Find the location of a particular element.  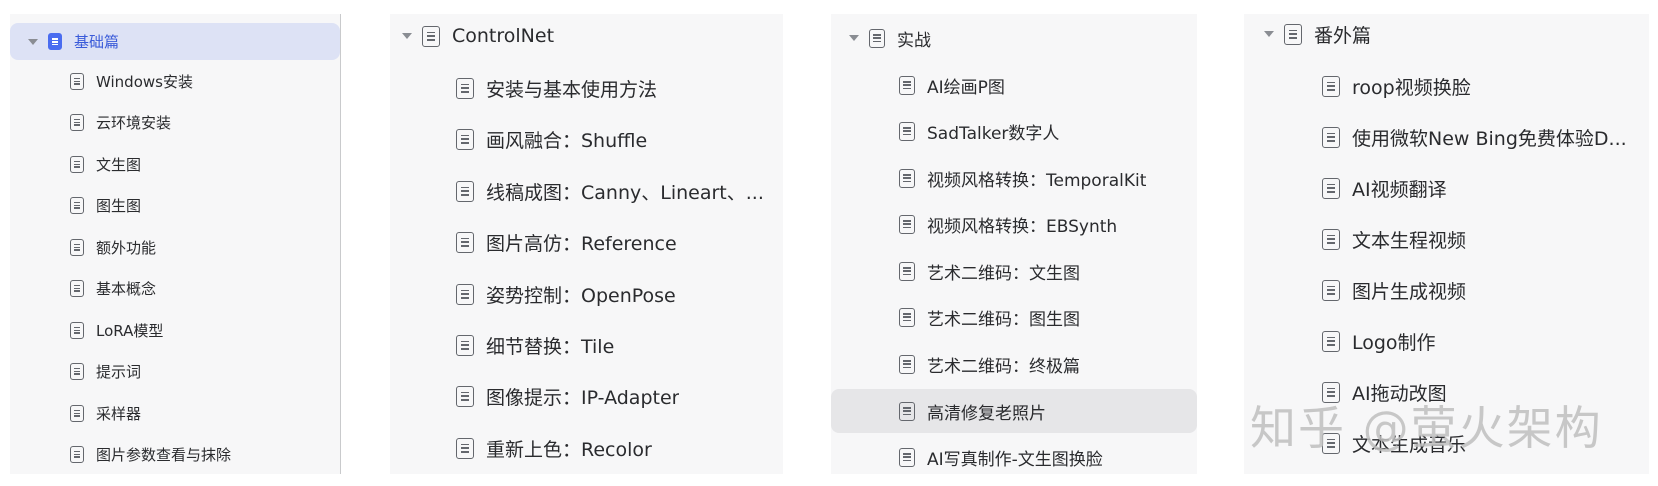

tree-item: 图片参数查看与抹除 is located at coordinates (175, 454).